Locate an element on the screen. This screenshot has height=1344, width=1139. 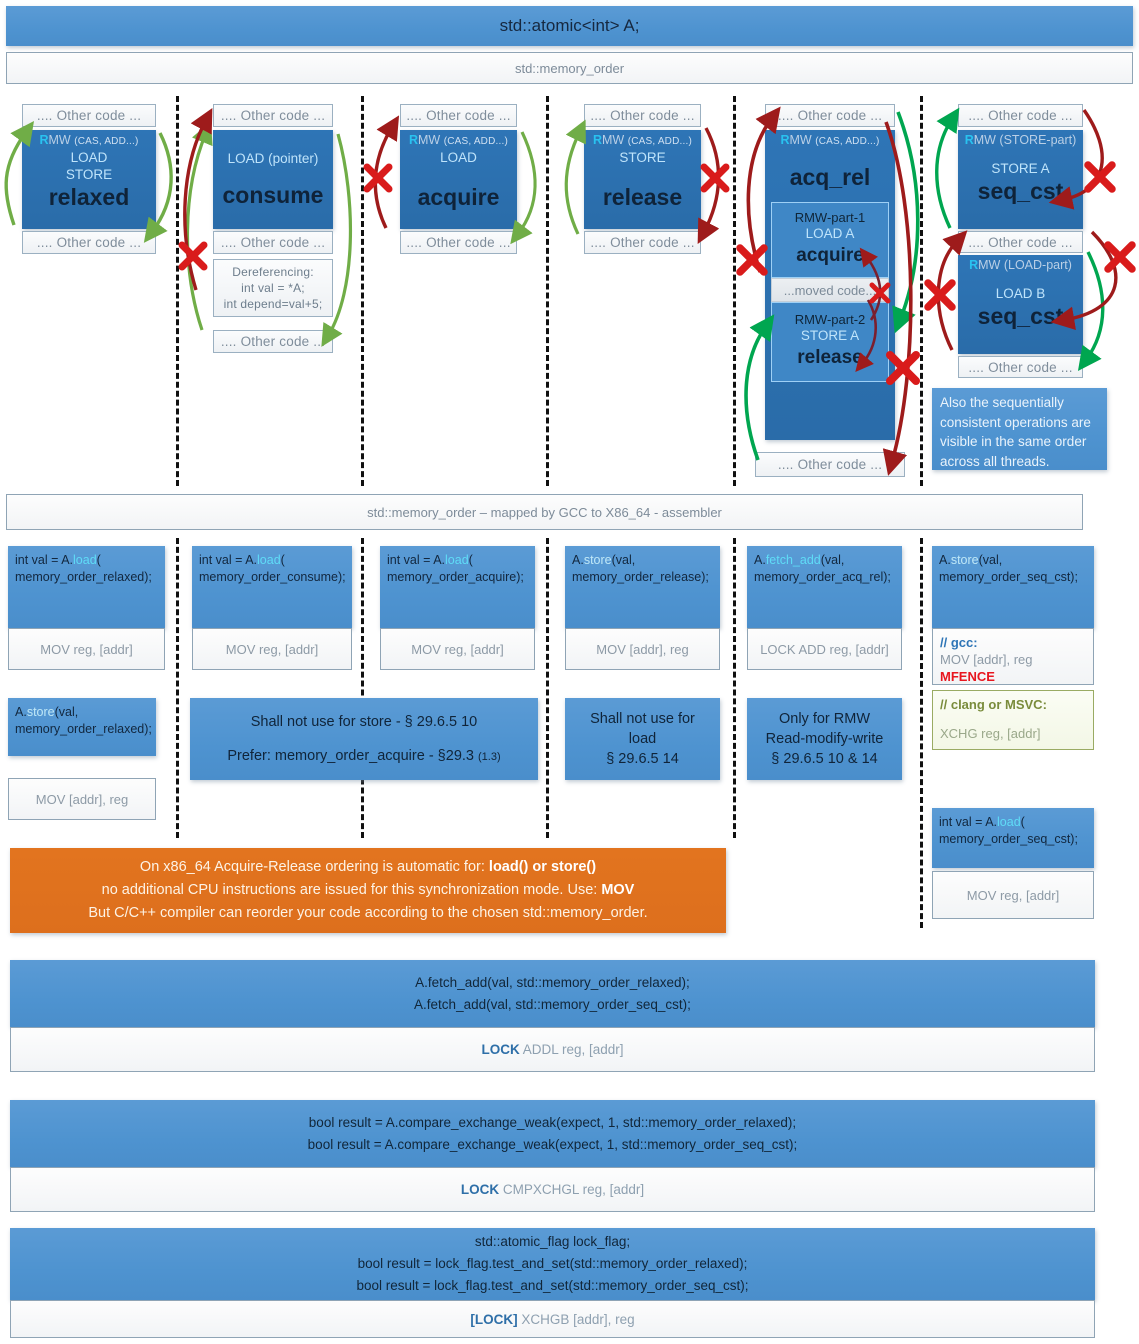
fetch-add-asm: LOCK ADDL reg, [addr] is located at coordinates (552, 1049).